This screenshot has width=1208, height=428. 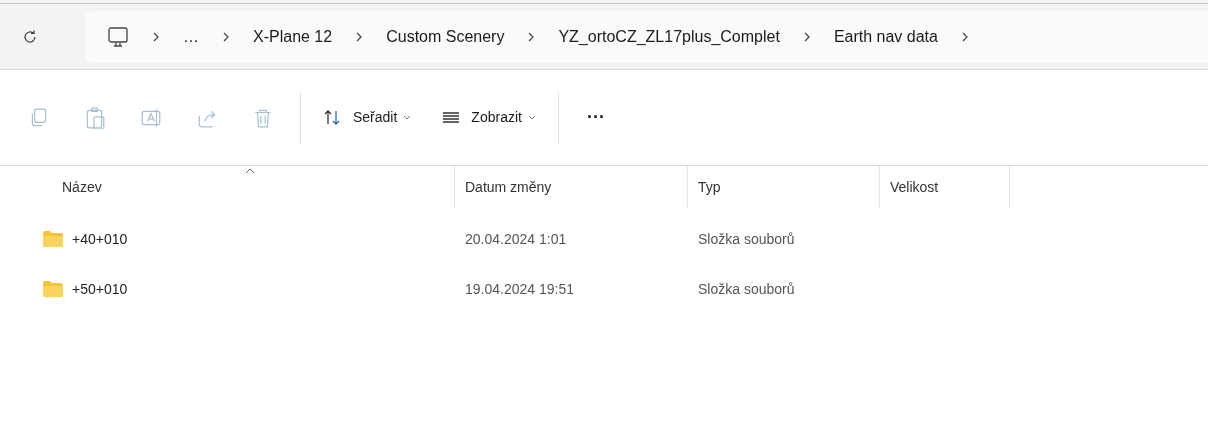 I want to click on column-header: Velikost, so click(x=914, y=187).